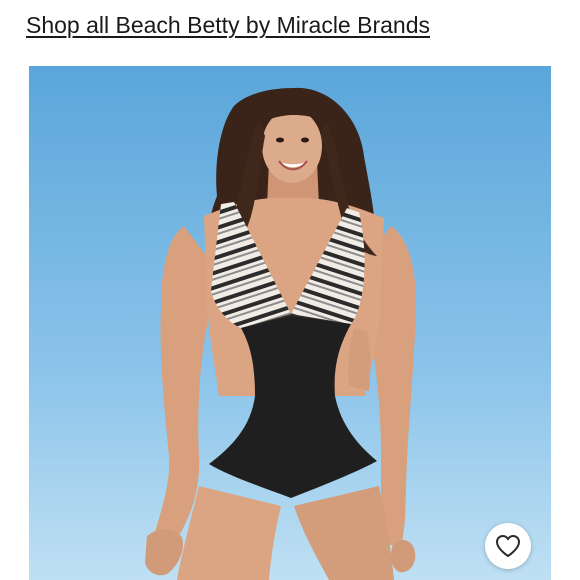 Image resolution: width=580 pixels, height=580 pixels. I want to click on shop-all-brand-link: Shop all Beach Betty by Miracle Brands, so click(228, 25).